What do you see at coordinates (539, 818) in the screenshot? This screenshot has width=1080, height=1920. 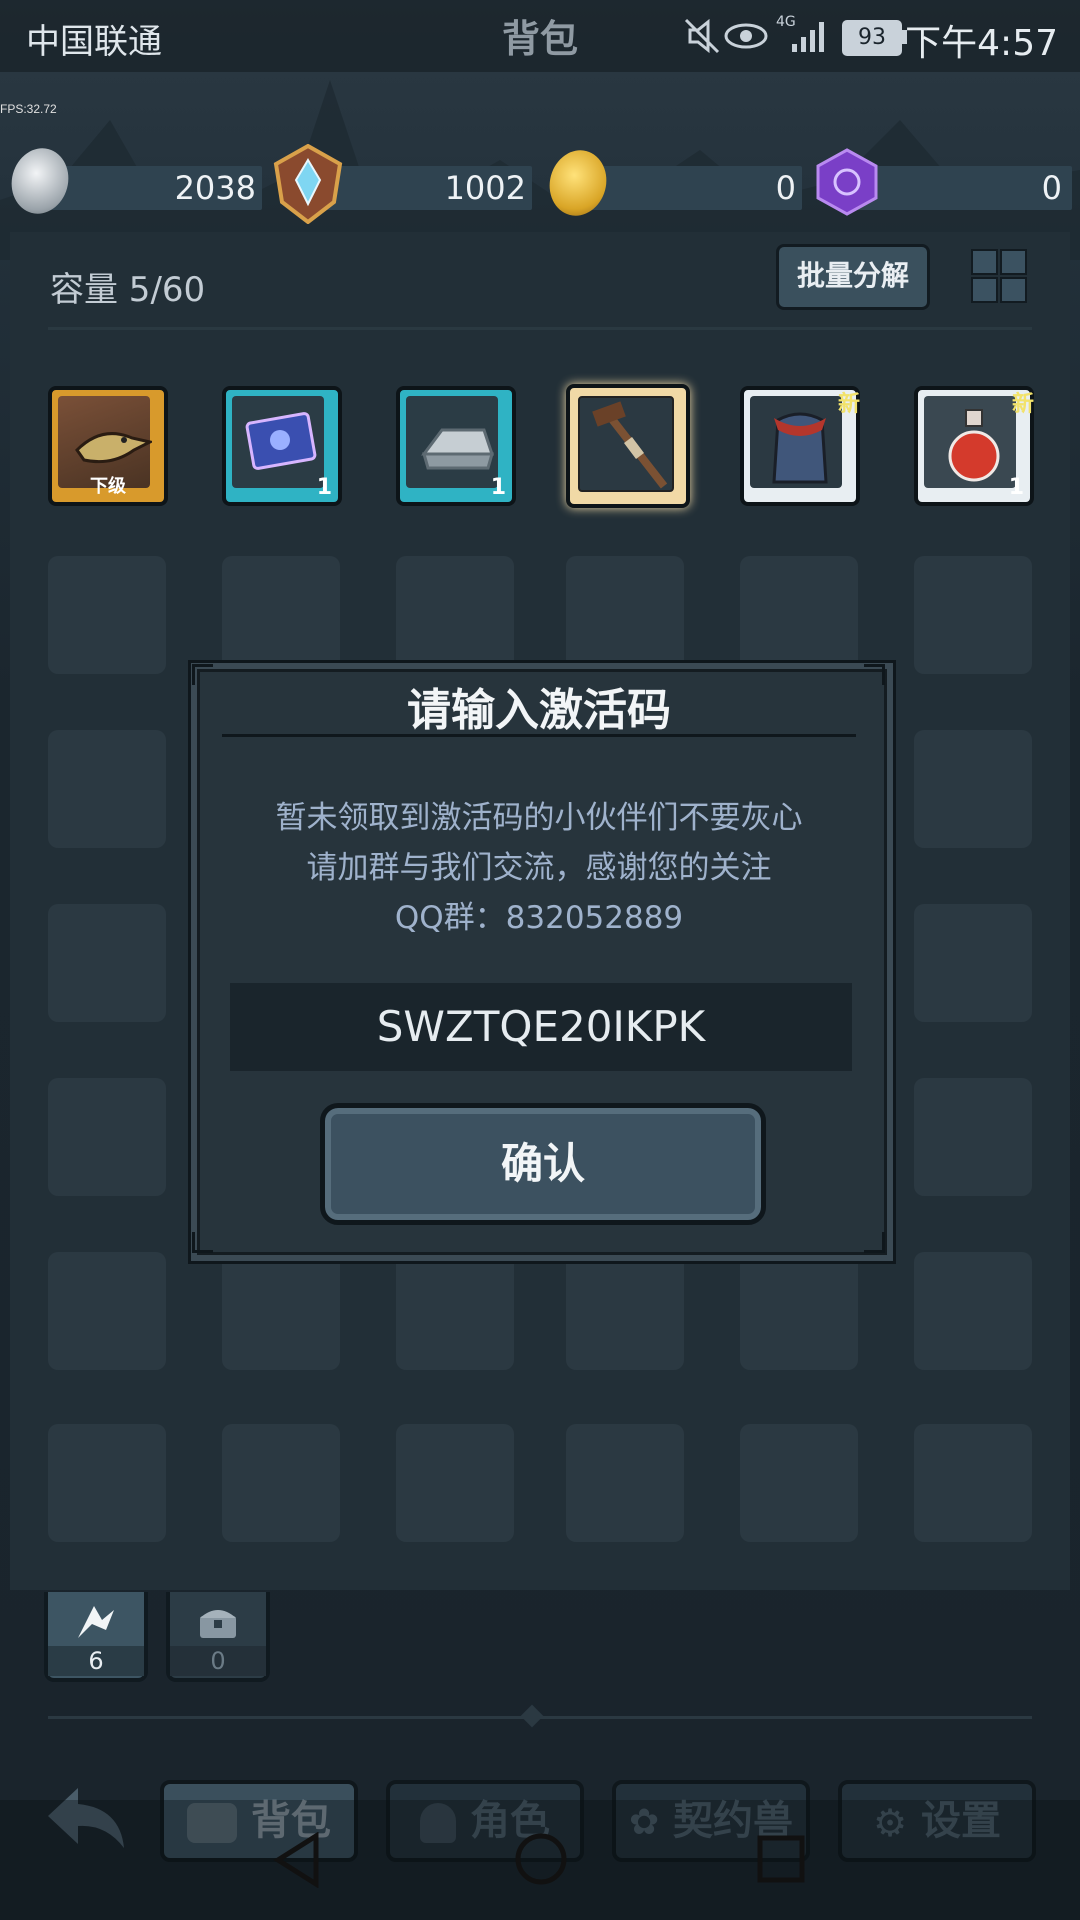 I see `dialog-message-line1: 暂未领取到激活码的小伙伴们不要灰心` at bounding box center [539, 818].